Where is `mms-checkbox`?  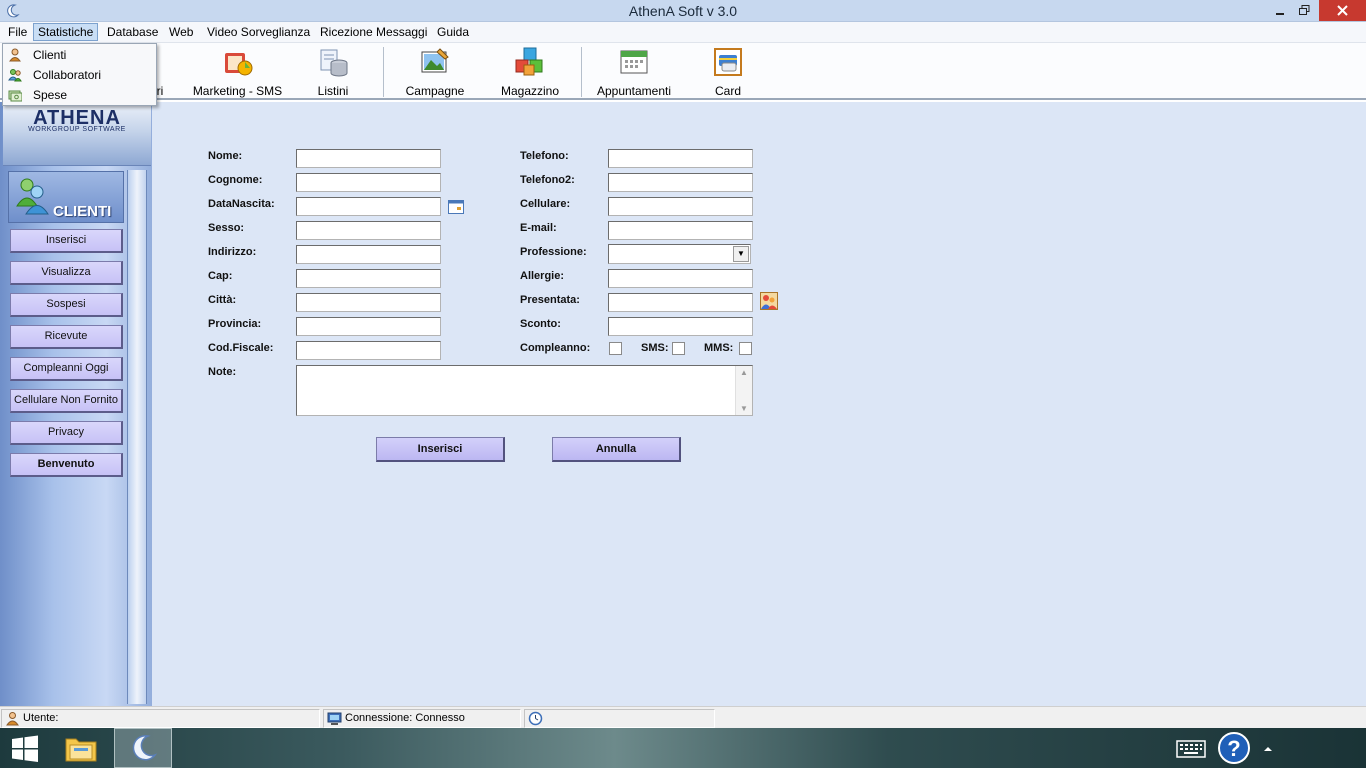
mms-checkbox is located at coordinates (745, 348).